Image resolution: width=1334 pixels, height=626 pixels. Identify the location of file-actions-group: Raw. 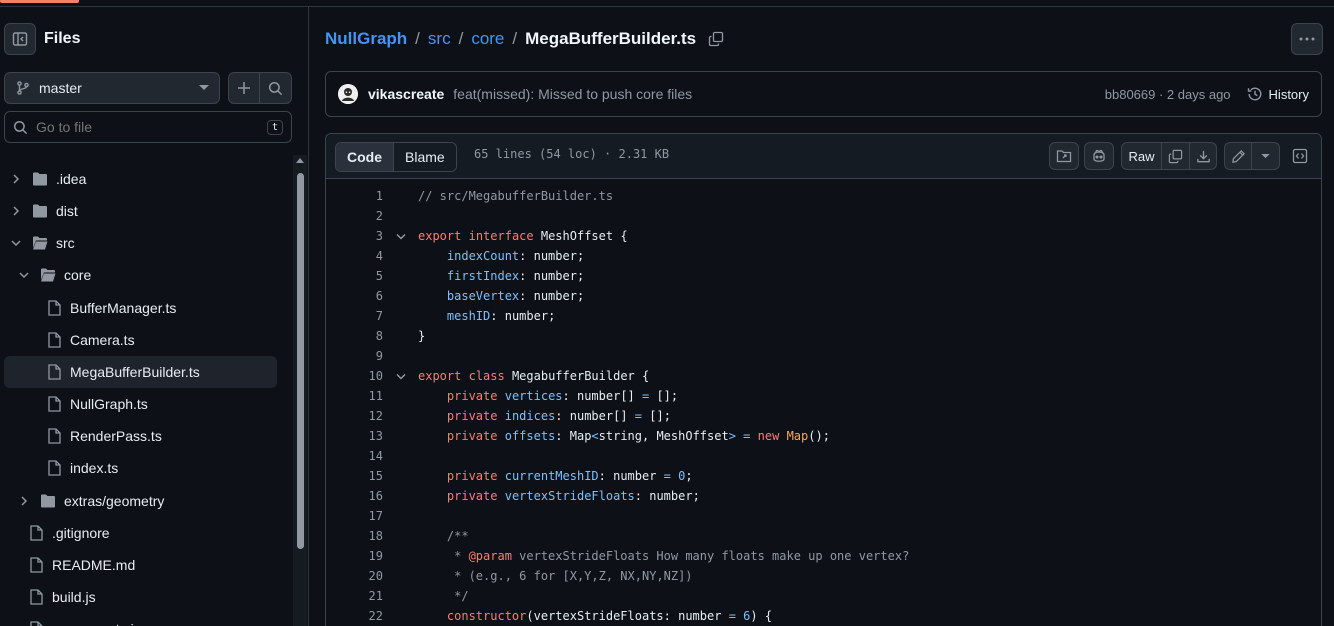
(1169, 156).